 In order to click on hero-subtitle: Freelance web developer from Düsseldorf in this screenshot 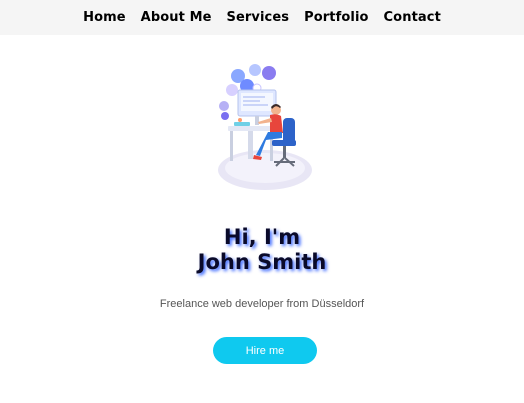, I will do `click(262, 304)`.